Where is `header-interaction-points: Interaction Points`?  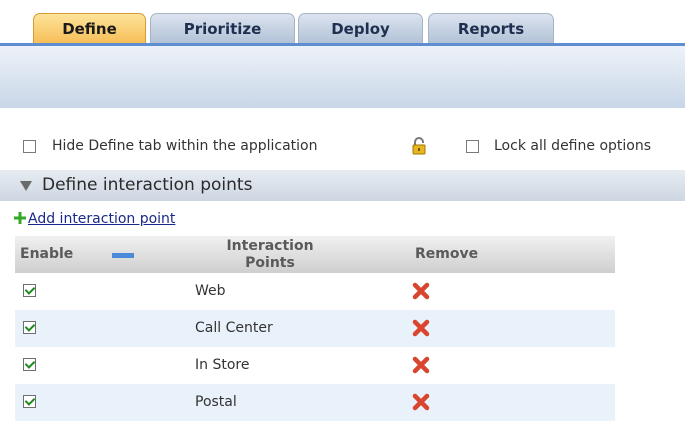 header-interaction-points: Interaction Points is located at coordinates (270, 254).